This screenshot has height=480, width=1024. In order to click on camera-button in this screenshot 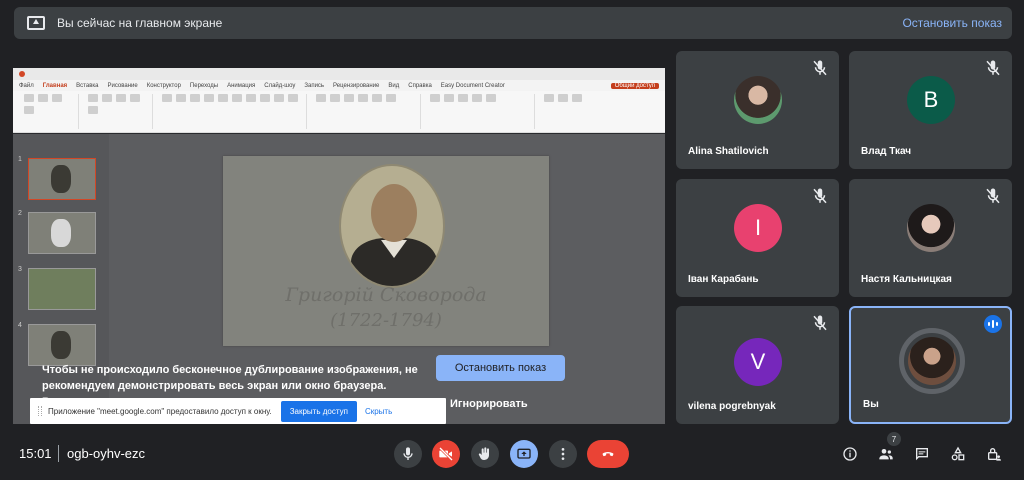, I will do `click(446, 454)`.